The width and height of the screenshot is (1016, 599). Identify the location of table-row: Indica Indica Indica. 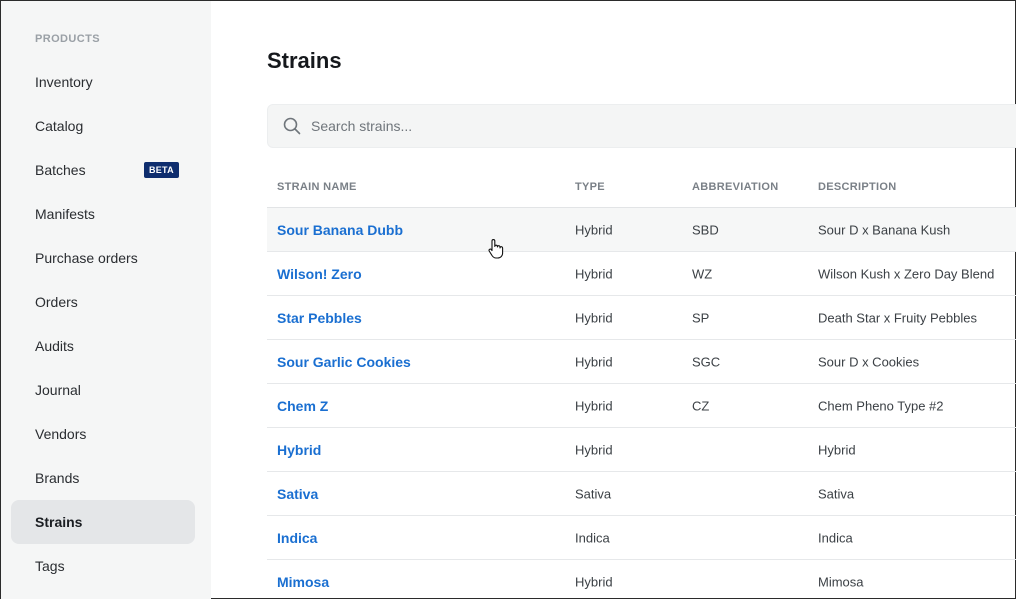
(641, 538).